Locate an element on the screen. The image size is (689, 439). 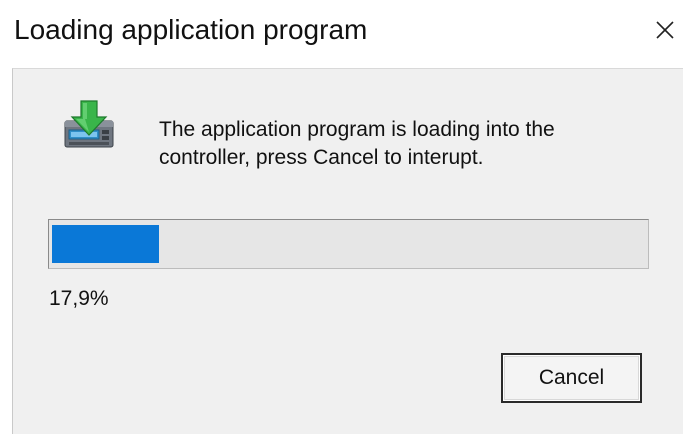
close-button is located at coordinates (665, 30).